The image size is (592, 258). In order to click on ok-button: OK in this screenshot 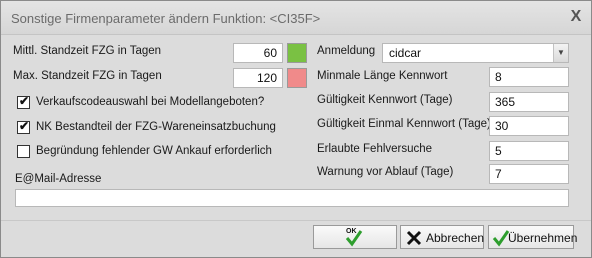, I will do `click(355, 237)`.